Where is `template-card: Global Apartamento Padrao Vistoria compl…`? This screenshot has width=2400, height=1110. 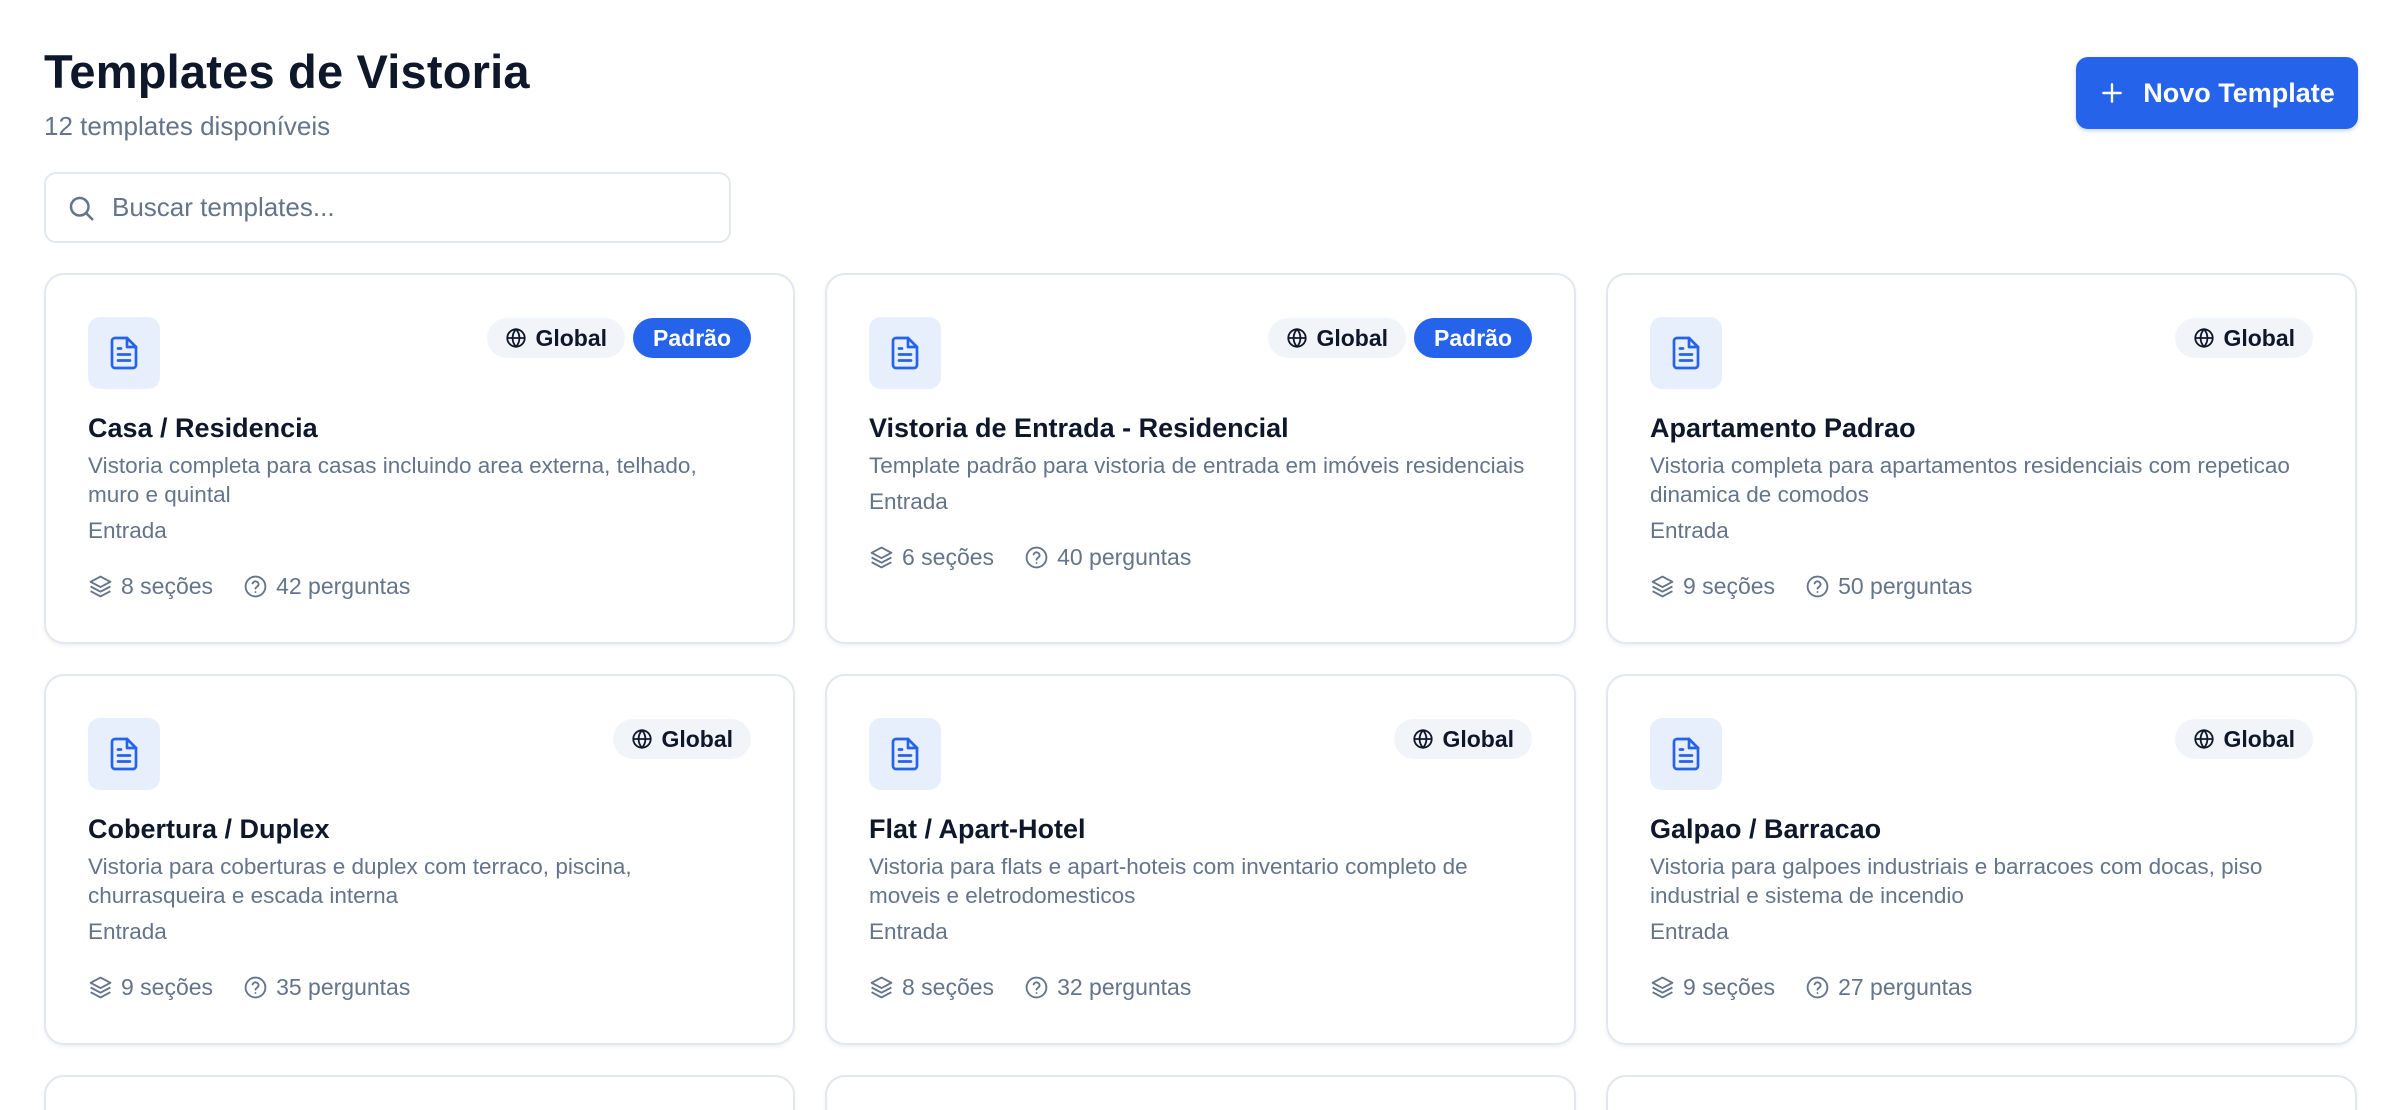 template-card: Global Apartamento Padrao Vistoria compl… is located at coordinates (1981, 458).